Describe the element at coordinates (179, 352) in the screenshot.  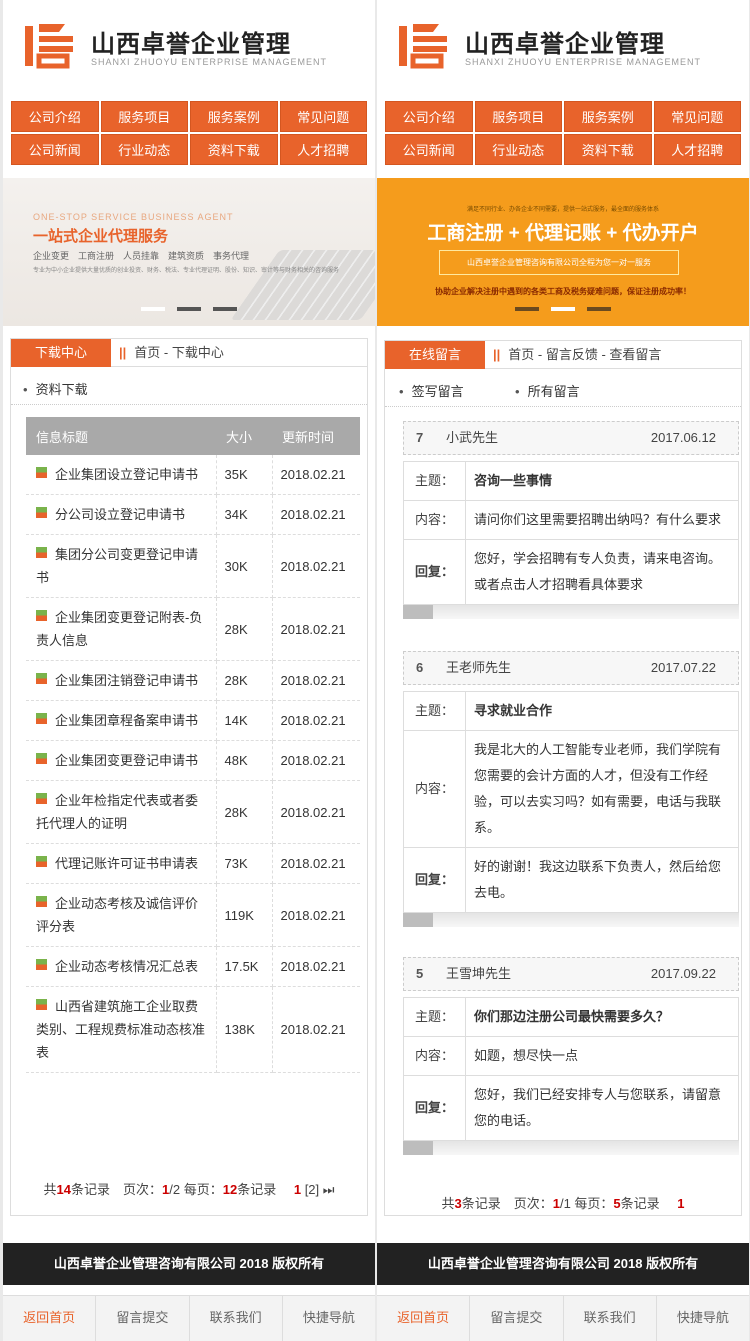
I see `breadcrumb-text: 首页 - 下载中心` at that location.